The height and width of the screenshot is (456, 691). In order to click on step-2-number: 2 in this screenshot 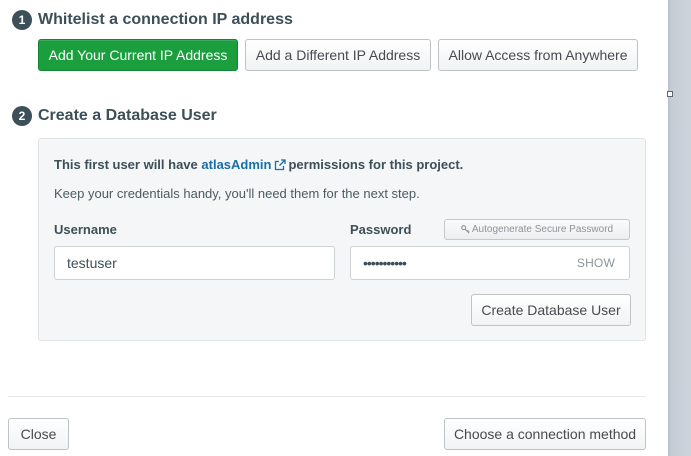, I will do `click(22, 116)`.